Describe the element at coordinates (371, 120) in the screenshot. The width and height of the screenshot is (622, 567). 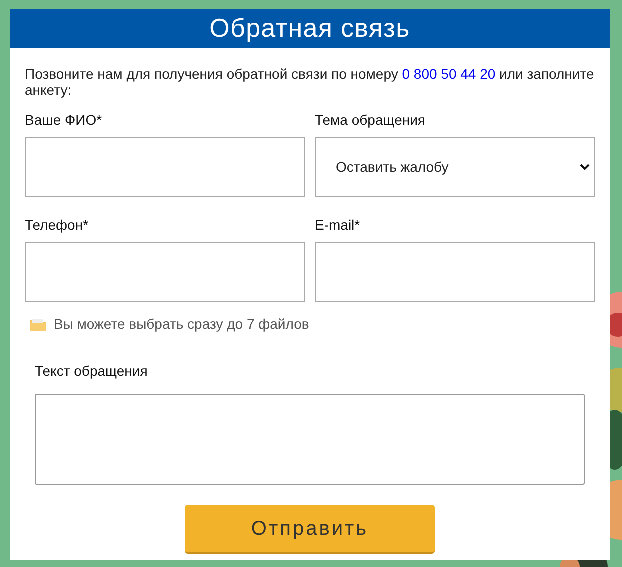
I see `field-label: Тема обращения` at that location.